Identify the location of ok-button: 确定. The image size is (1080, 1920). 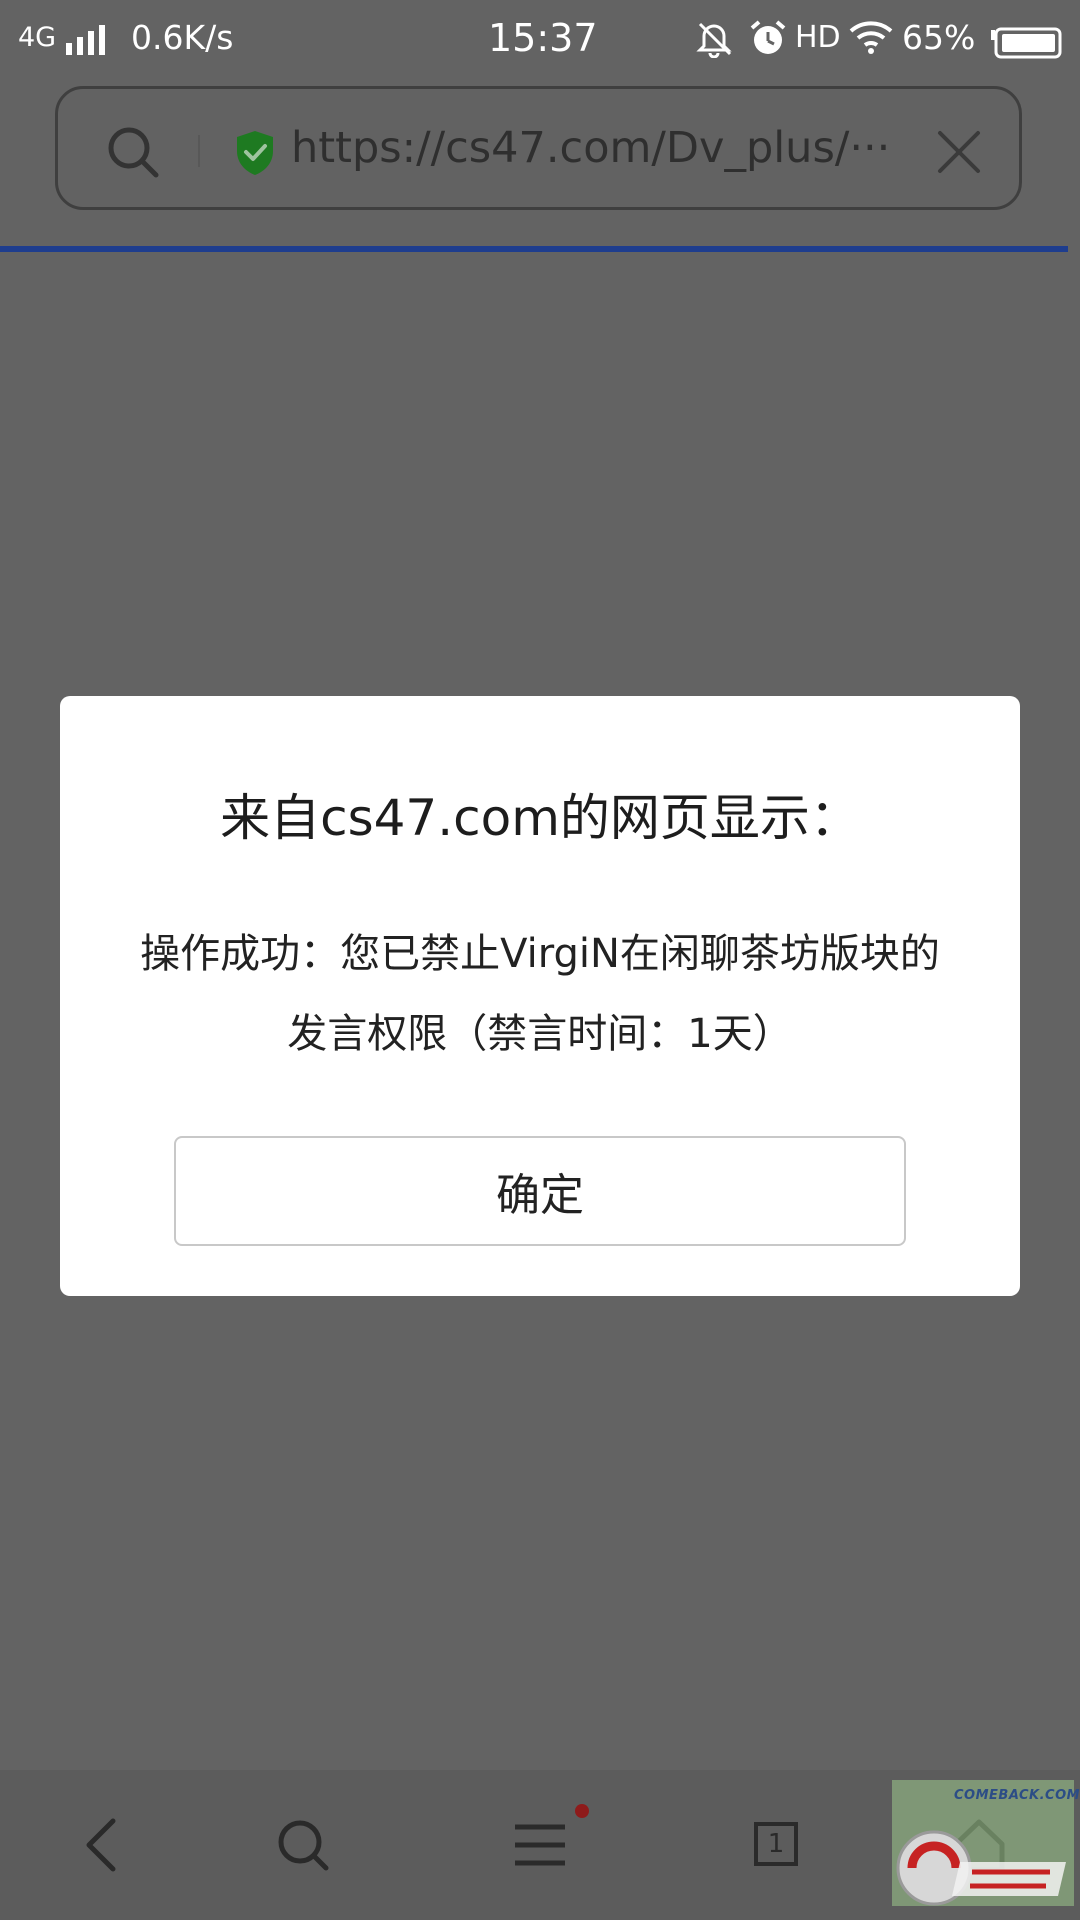
(540, 1191).